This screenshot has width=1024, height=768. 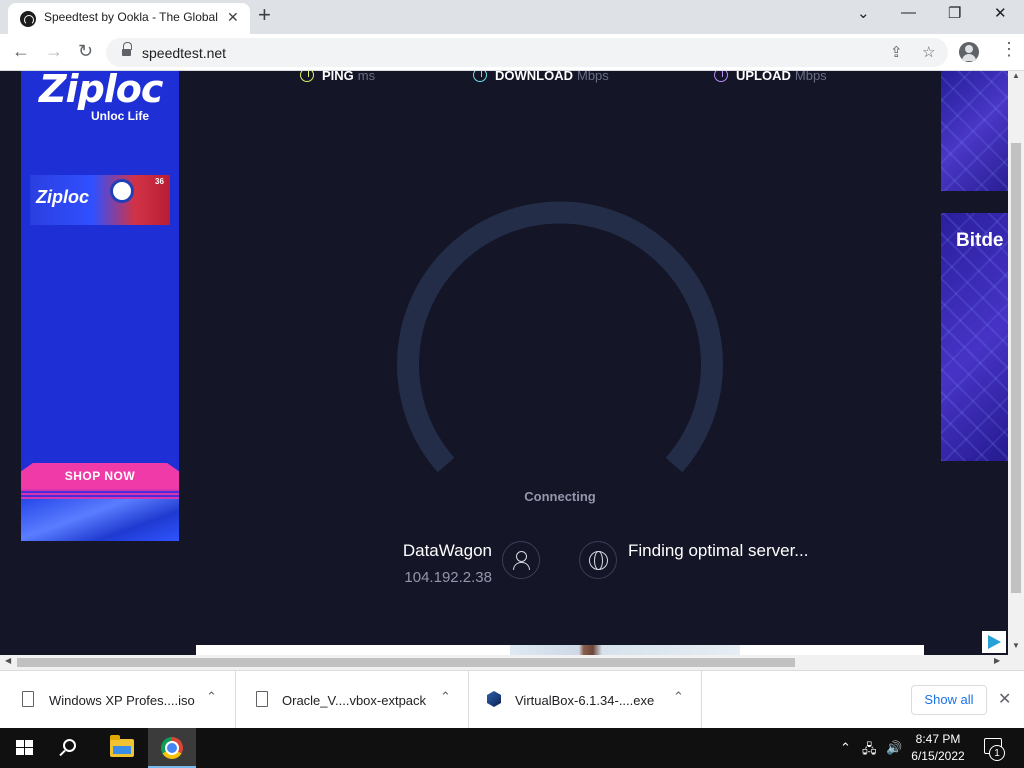 I want to click on ping-metric: PING ms, so click(x=337, y=77).